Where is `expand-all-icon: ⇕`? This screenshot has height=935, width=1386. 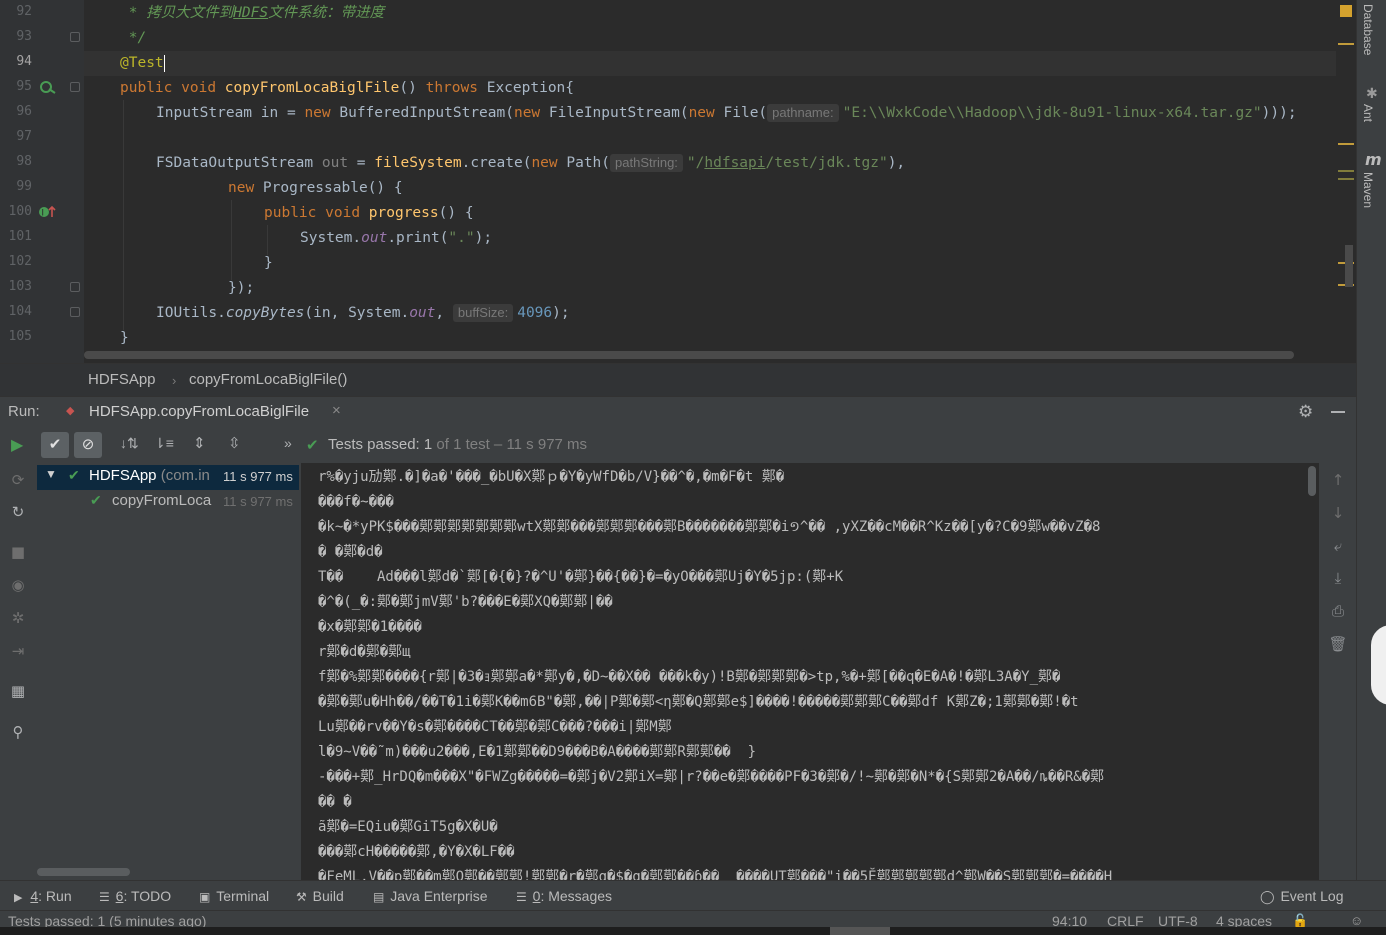
expand-all-icon: ⇕ is located at coordinates (199, 443).